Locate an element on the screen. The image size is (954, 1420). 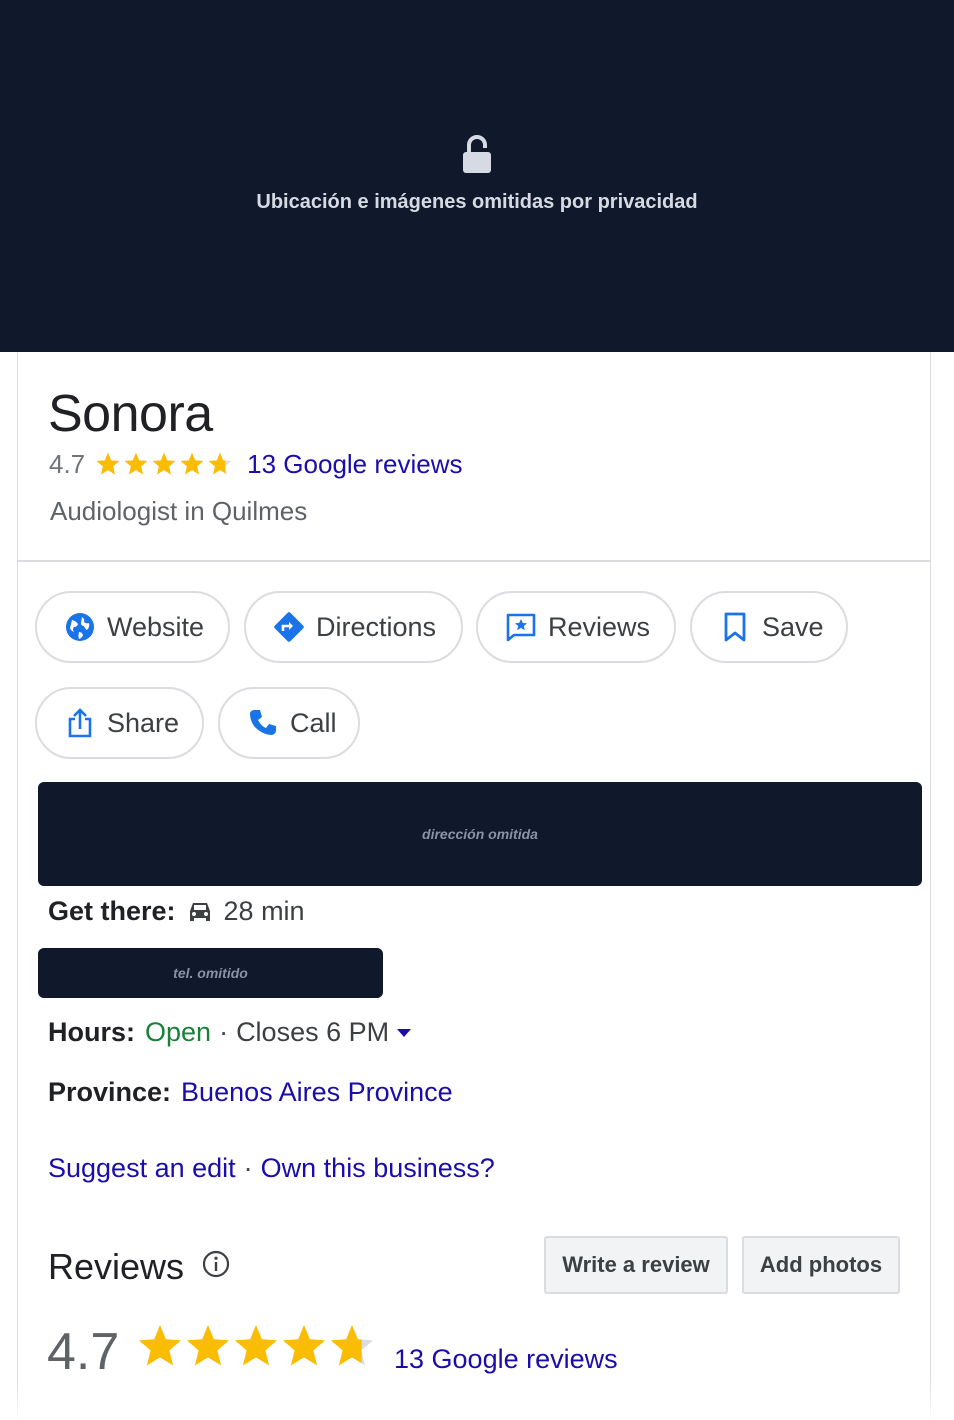
address-redaction: dirección omitida is located at coordinates (480, 834).